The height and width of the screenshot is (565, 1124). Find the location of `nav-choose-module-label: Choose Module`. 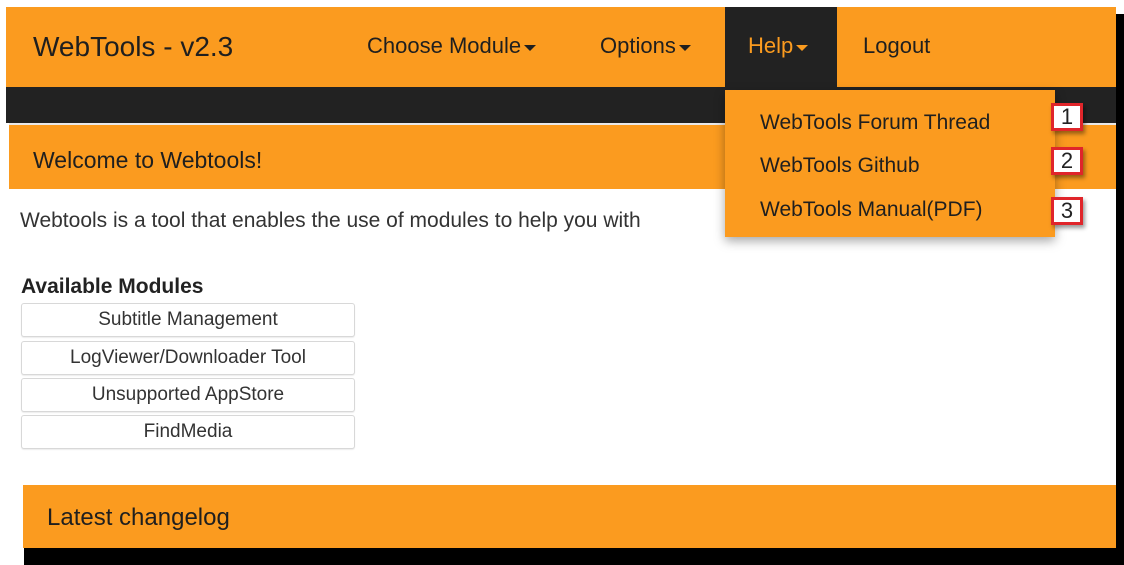

nav-choose-module-label: Choose Module is located at coordinates (444, 45).